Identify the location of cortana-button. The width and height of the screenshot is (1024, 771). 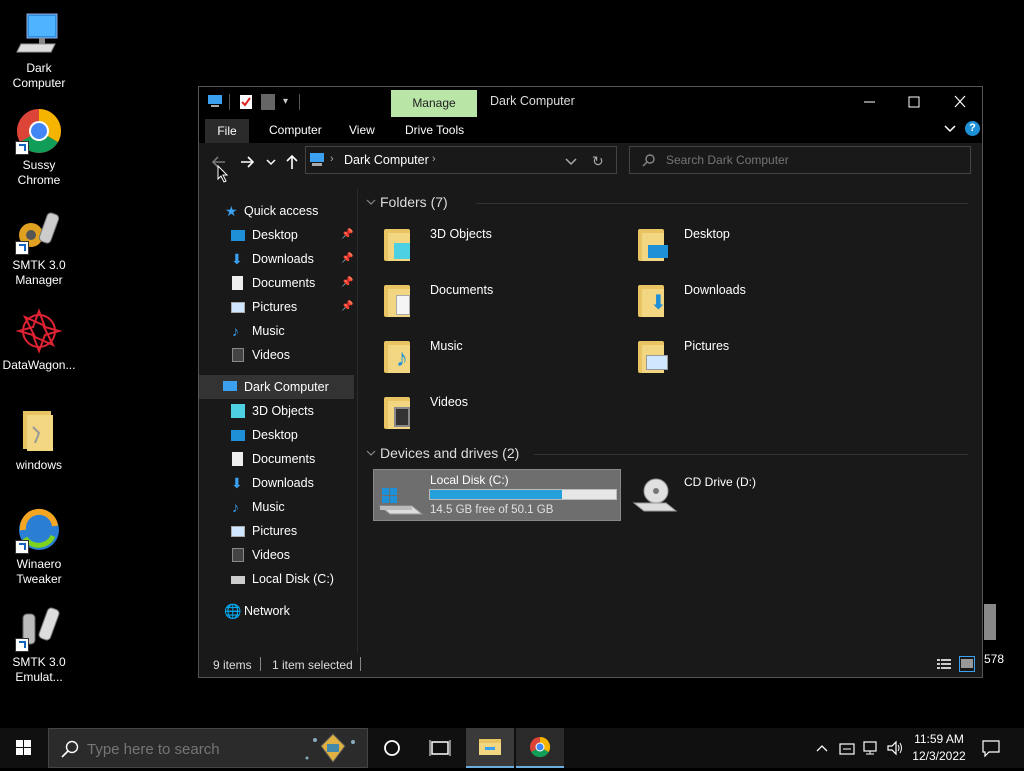
(392, 748).